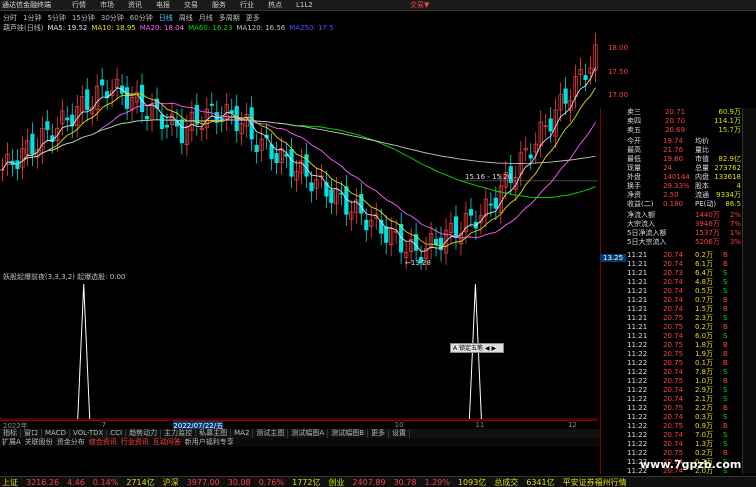  I want to click on info-tab: 综合资讯, so click(103, 442).